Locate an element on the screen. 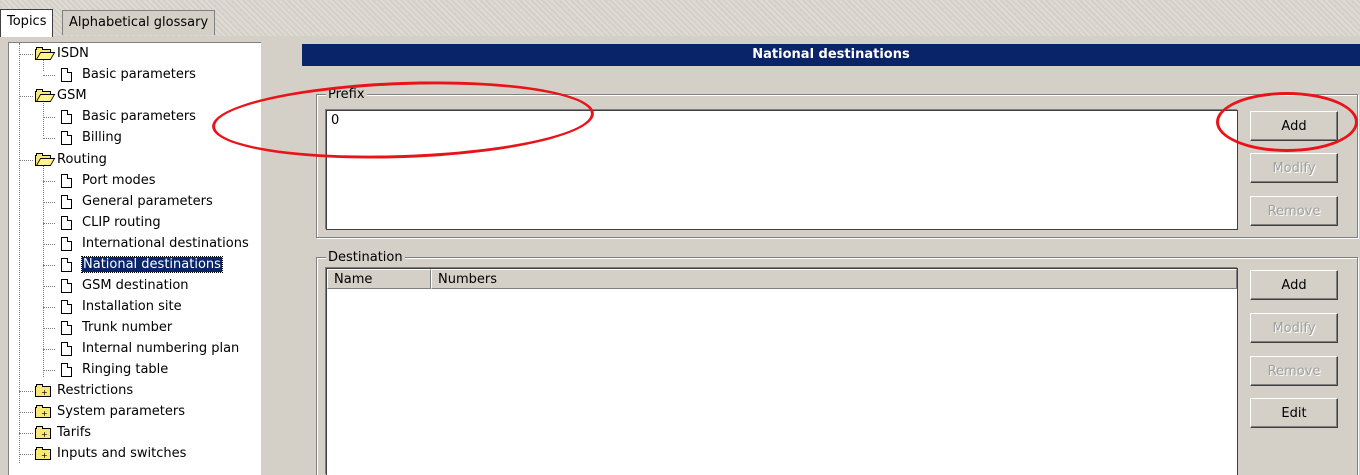 This screenshot has height=475, width=1360. tree-item-trunk-number: Trunk number is located at coordinates (107, 327).